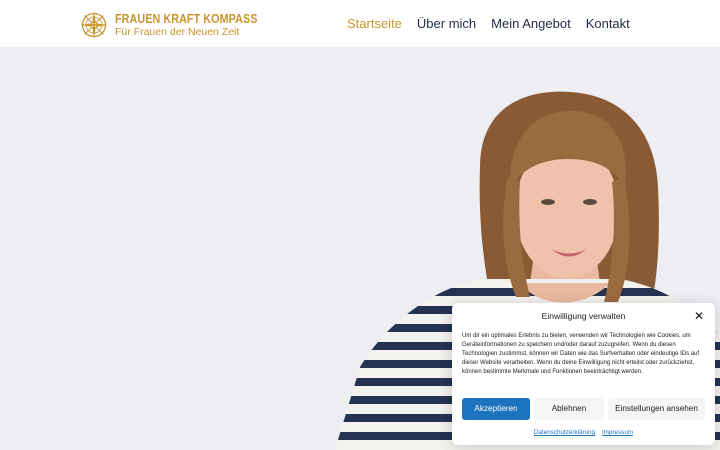 This screenshot has width=720, height=450. I want to click on deny-button: Ablehnen, so click(569, 409).